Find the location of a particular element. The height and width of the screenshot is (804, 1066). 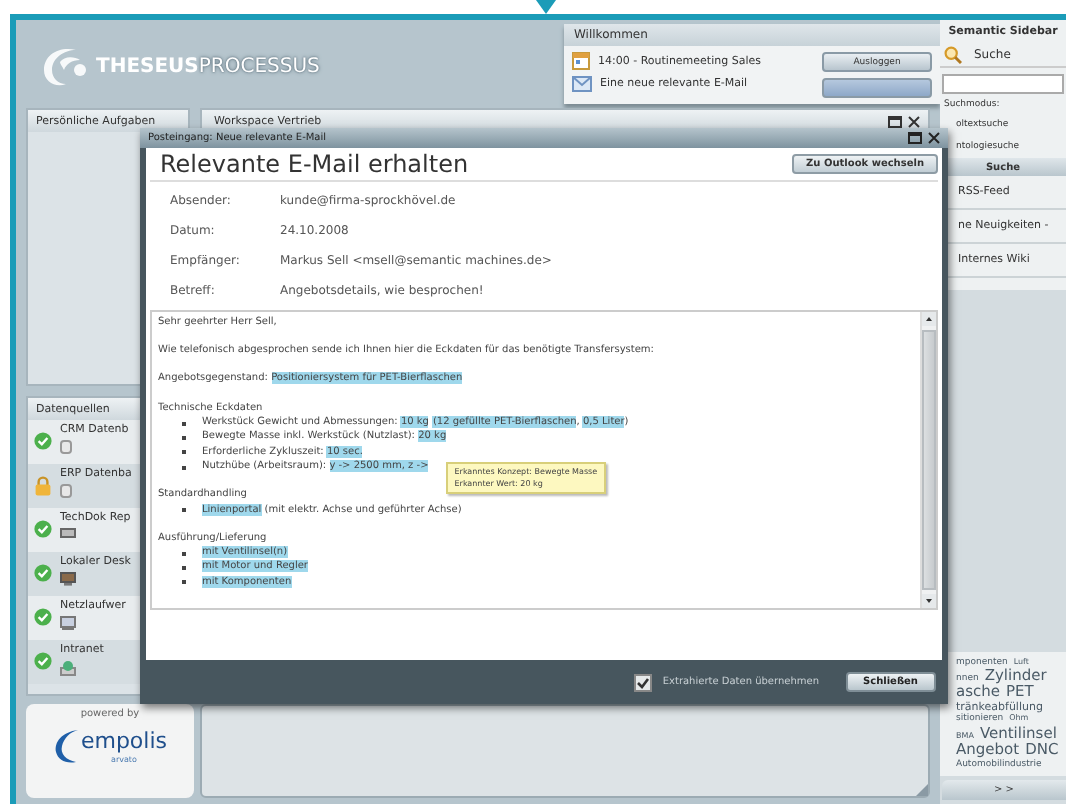

scroll-thumb is located at coordinates (929, 459).